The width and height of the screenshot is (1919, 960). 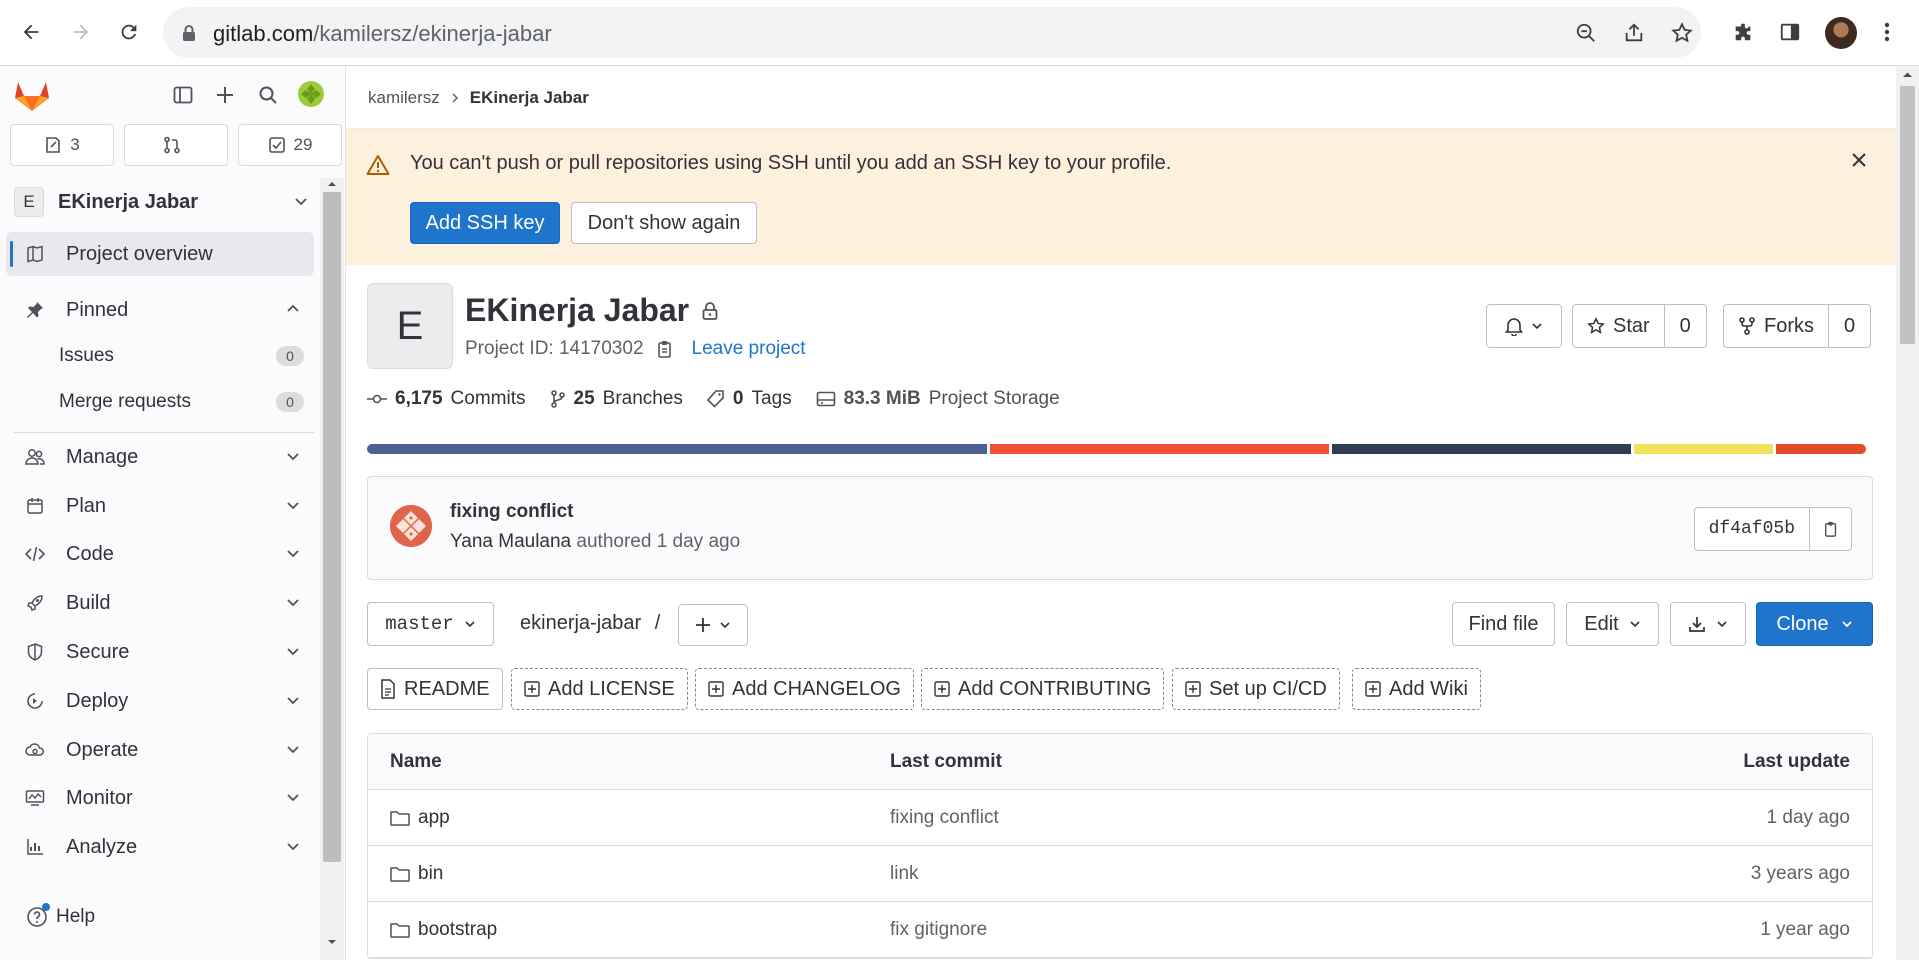 What do you see at coordinates (416, 874) in the screenshot?
I see `file-name-cell: bin` at bounding box center [416, 874].